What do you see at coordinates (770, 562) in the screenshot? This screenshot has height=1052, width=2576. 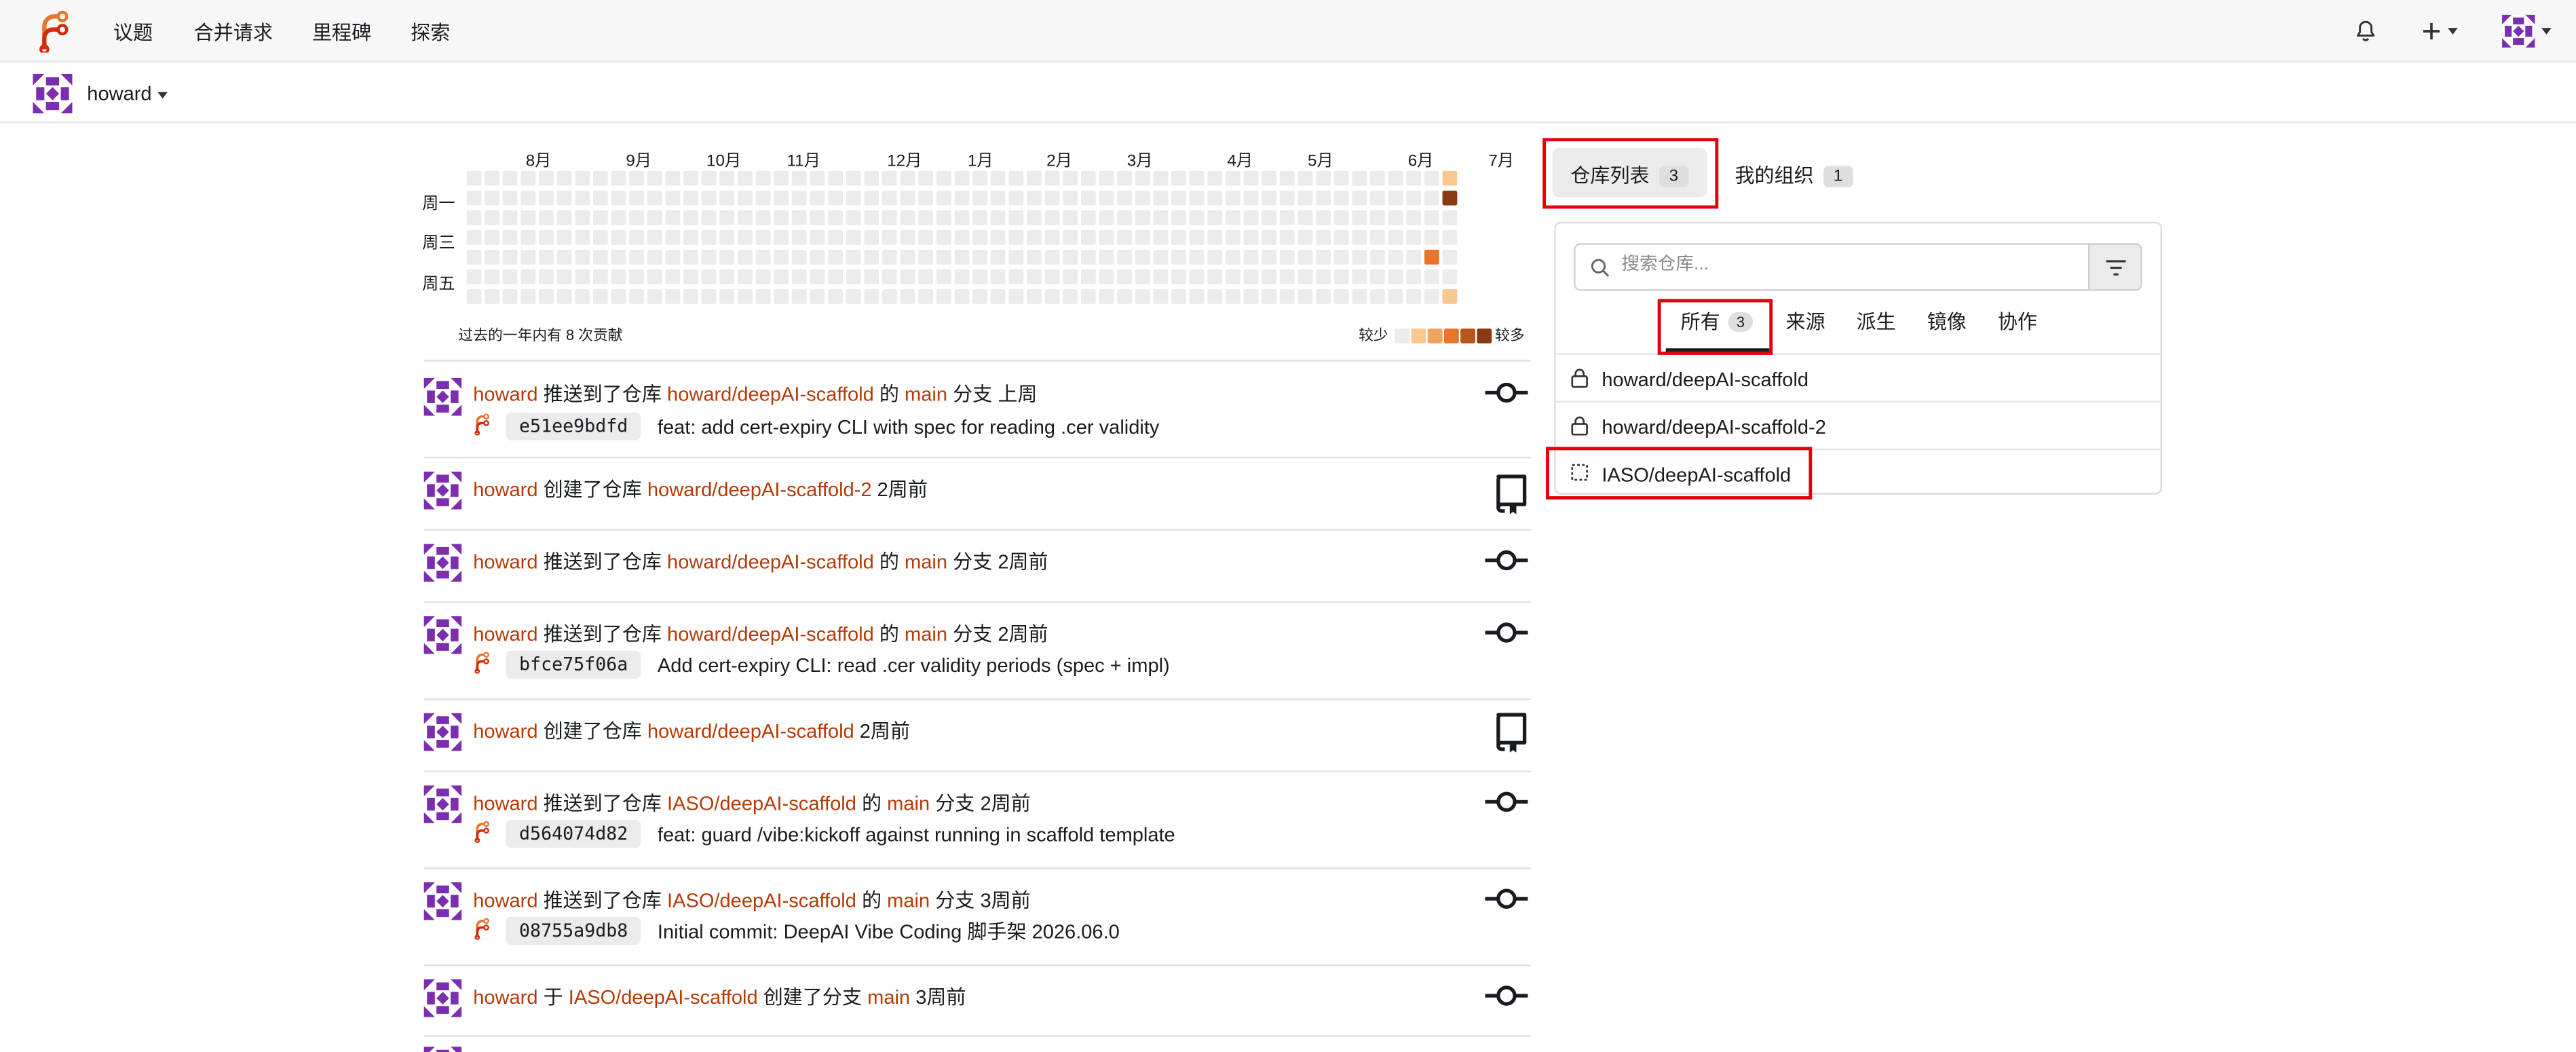 I see `repo-link: howard/deepAI-scaffold` at bounding box center [770, 562].